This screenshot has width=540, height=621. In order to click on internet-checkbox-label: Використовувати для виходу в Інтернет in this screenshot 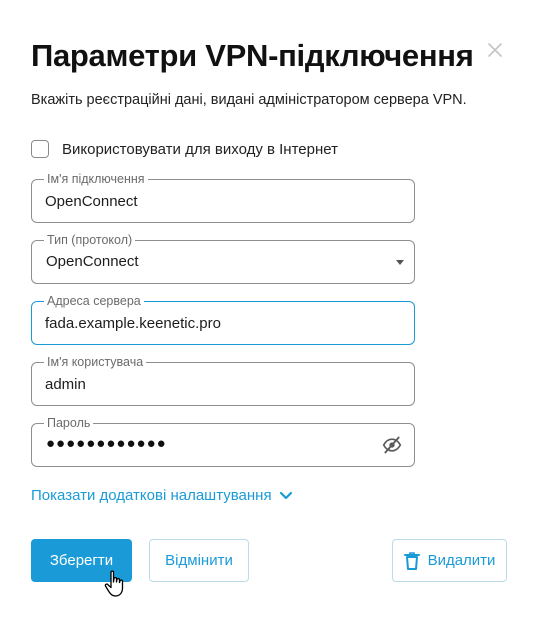, I will do `click(200, 149)`.